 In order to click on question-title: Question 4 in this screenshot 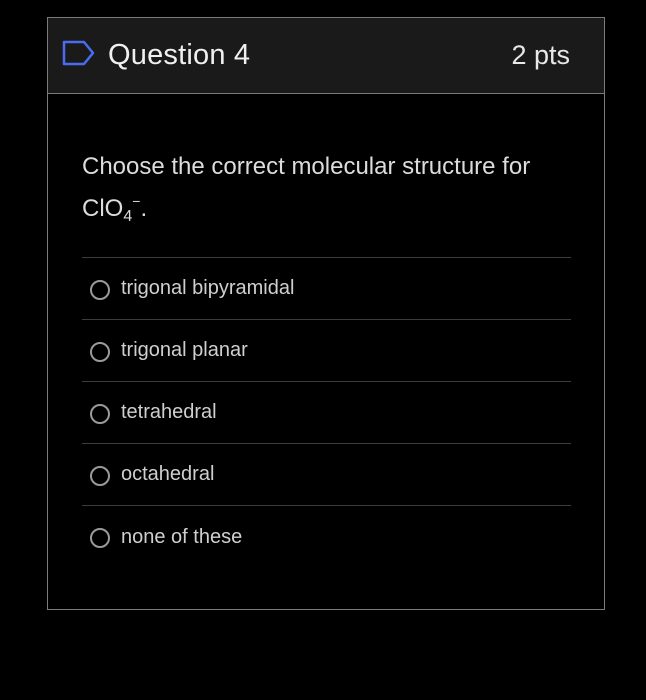, I will do `click(179, 55)`.